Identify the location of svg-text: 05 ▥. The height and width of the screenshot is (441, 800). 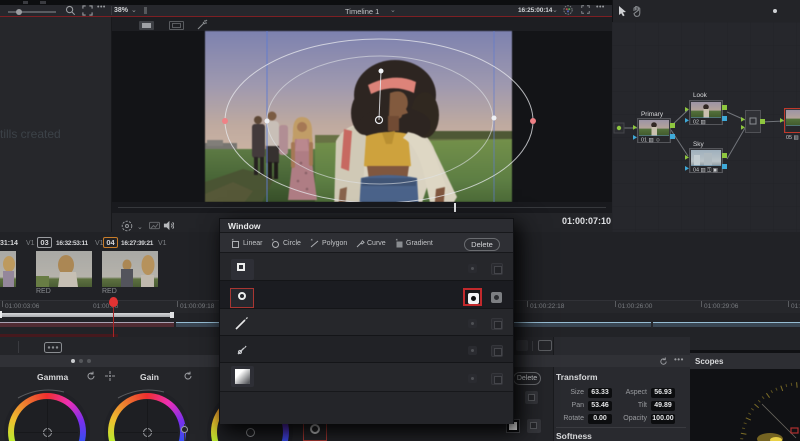
(792, 138).